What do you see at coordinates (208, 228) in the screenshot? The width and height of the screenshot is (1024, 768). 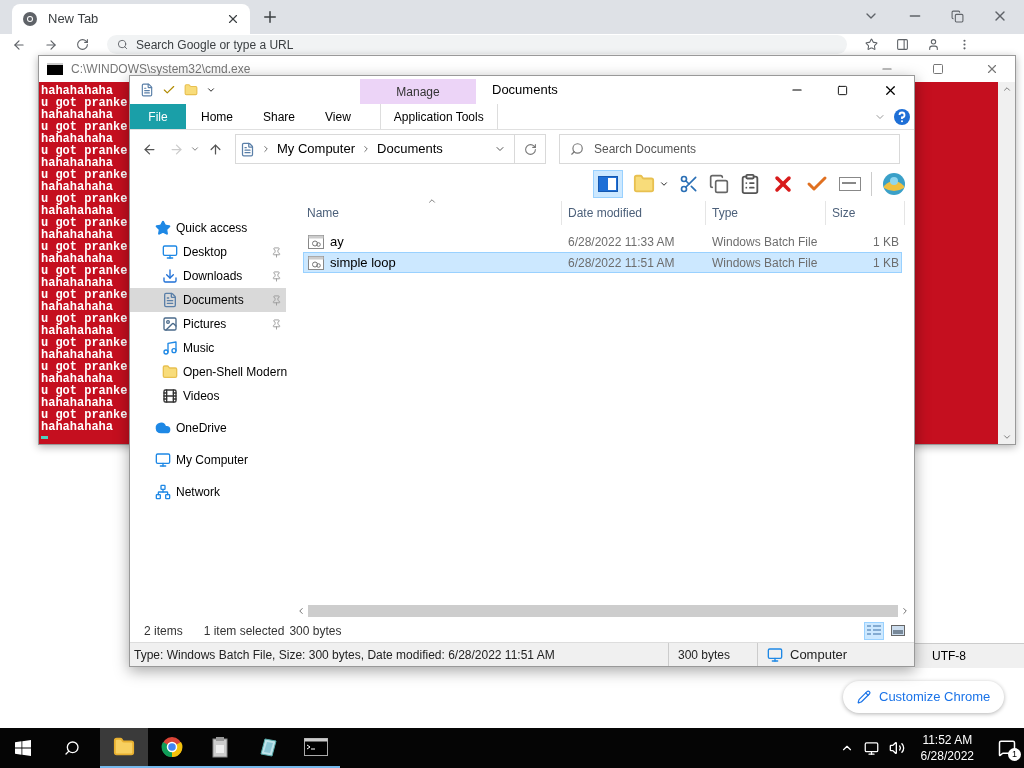 I see `nav-item: Quick access` at bounding box center [208, 228].